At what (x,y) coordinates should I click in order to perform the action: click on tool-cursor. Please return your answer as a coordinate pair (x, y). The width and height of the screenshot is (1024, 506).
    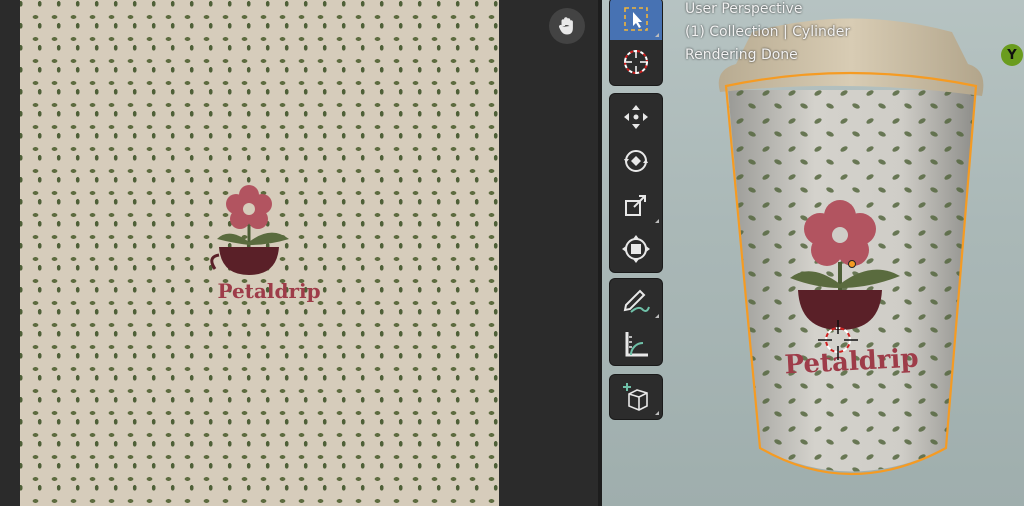
    Looking at the image, I should click on (636, 62).